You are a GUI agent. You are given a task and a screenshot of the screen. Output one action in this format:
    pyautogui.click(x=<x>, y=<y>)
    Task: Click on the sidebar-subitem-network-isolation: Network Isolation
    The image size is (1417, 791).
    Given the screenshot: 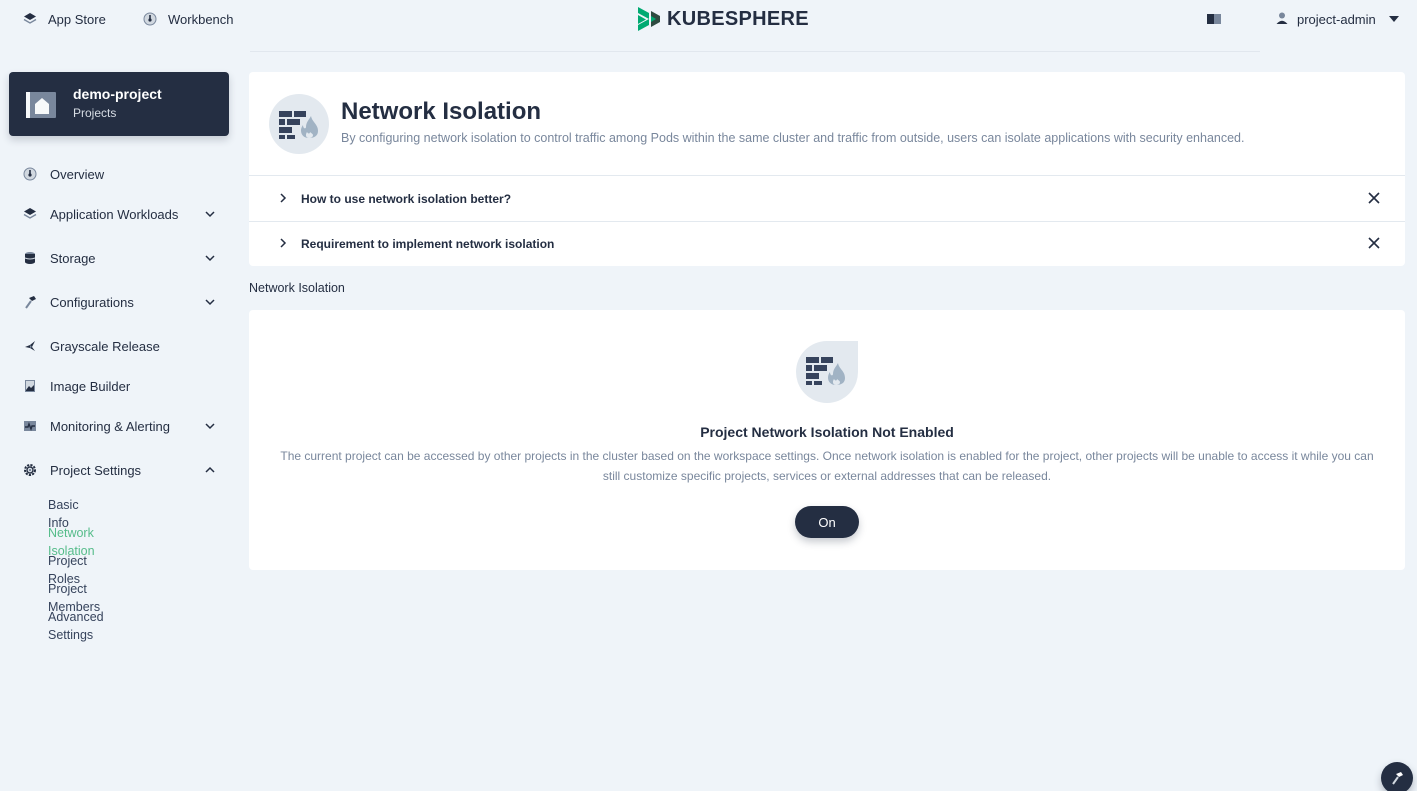 What is the action you would take?
    pyautogui.click(x=71, y=541)
    